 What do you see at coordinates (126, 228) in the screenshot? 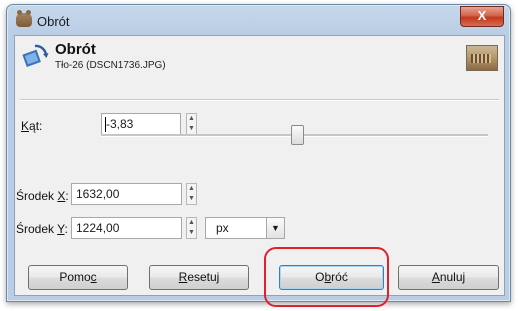
I see `center-y-input: 1224,00` at bounding box center [126, 228].